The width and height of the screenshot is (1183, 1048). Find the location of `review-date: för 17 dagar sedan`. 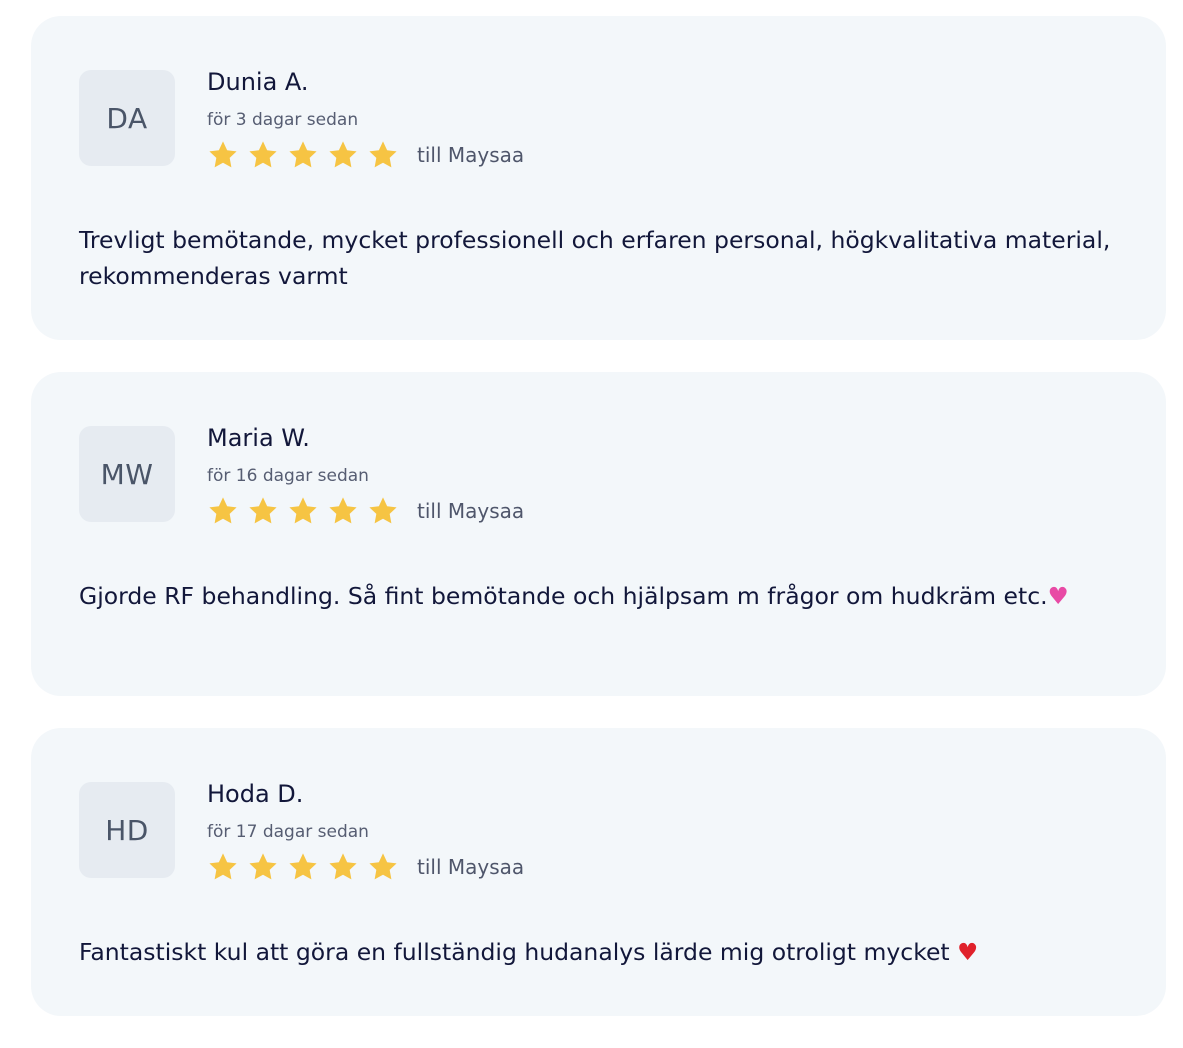

review-date: för 17 dagar sedan is located at coordinates (288, 832).